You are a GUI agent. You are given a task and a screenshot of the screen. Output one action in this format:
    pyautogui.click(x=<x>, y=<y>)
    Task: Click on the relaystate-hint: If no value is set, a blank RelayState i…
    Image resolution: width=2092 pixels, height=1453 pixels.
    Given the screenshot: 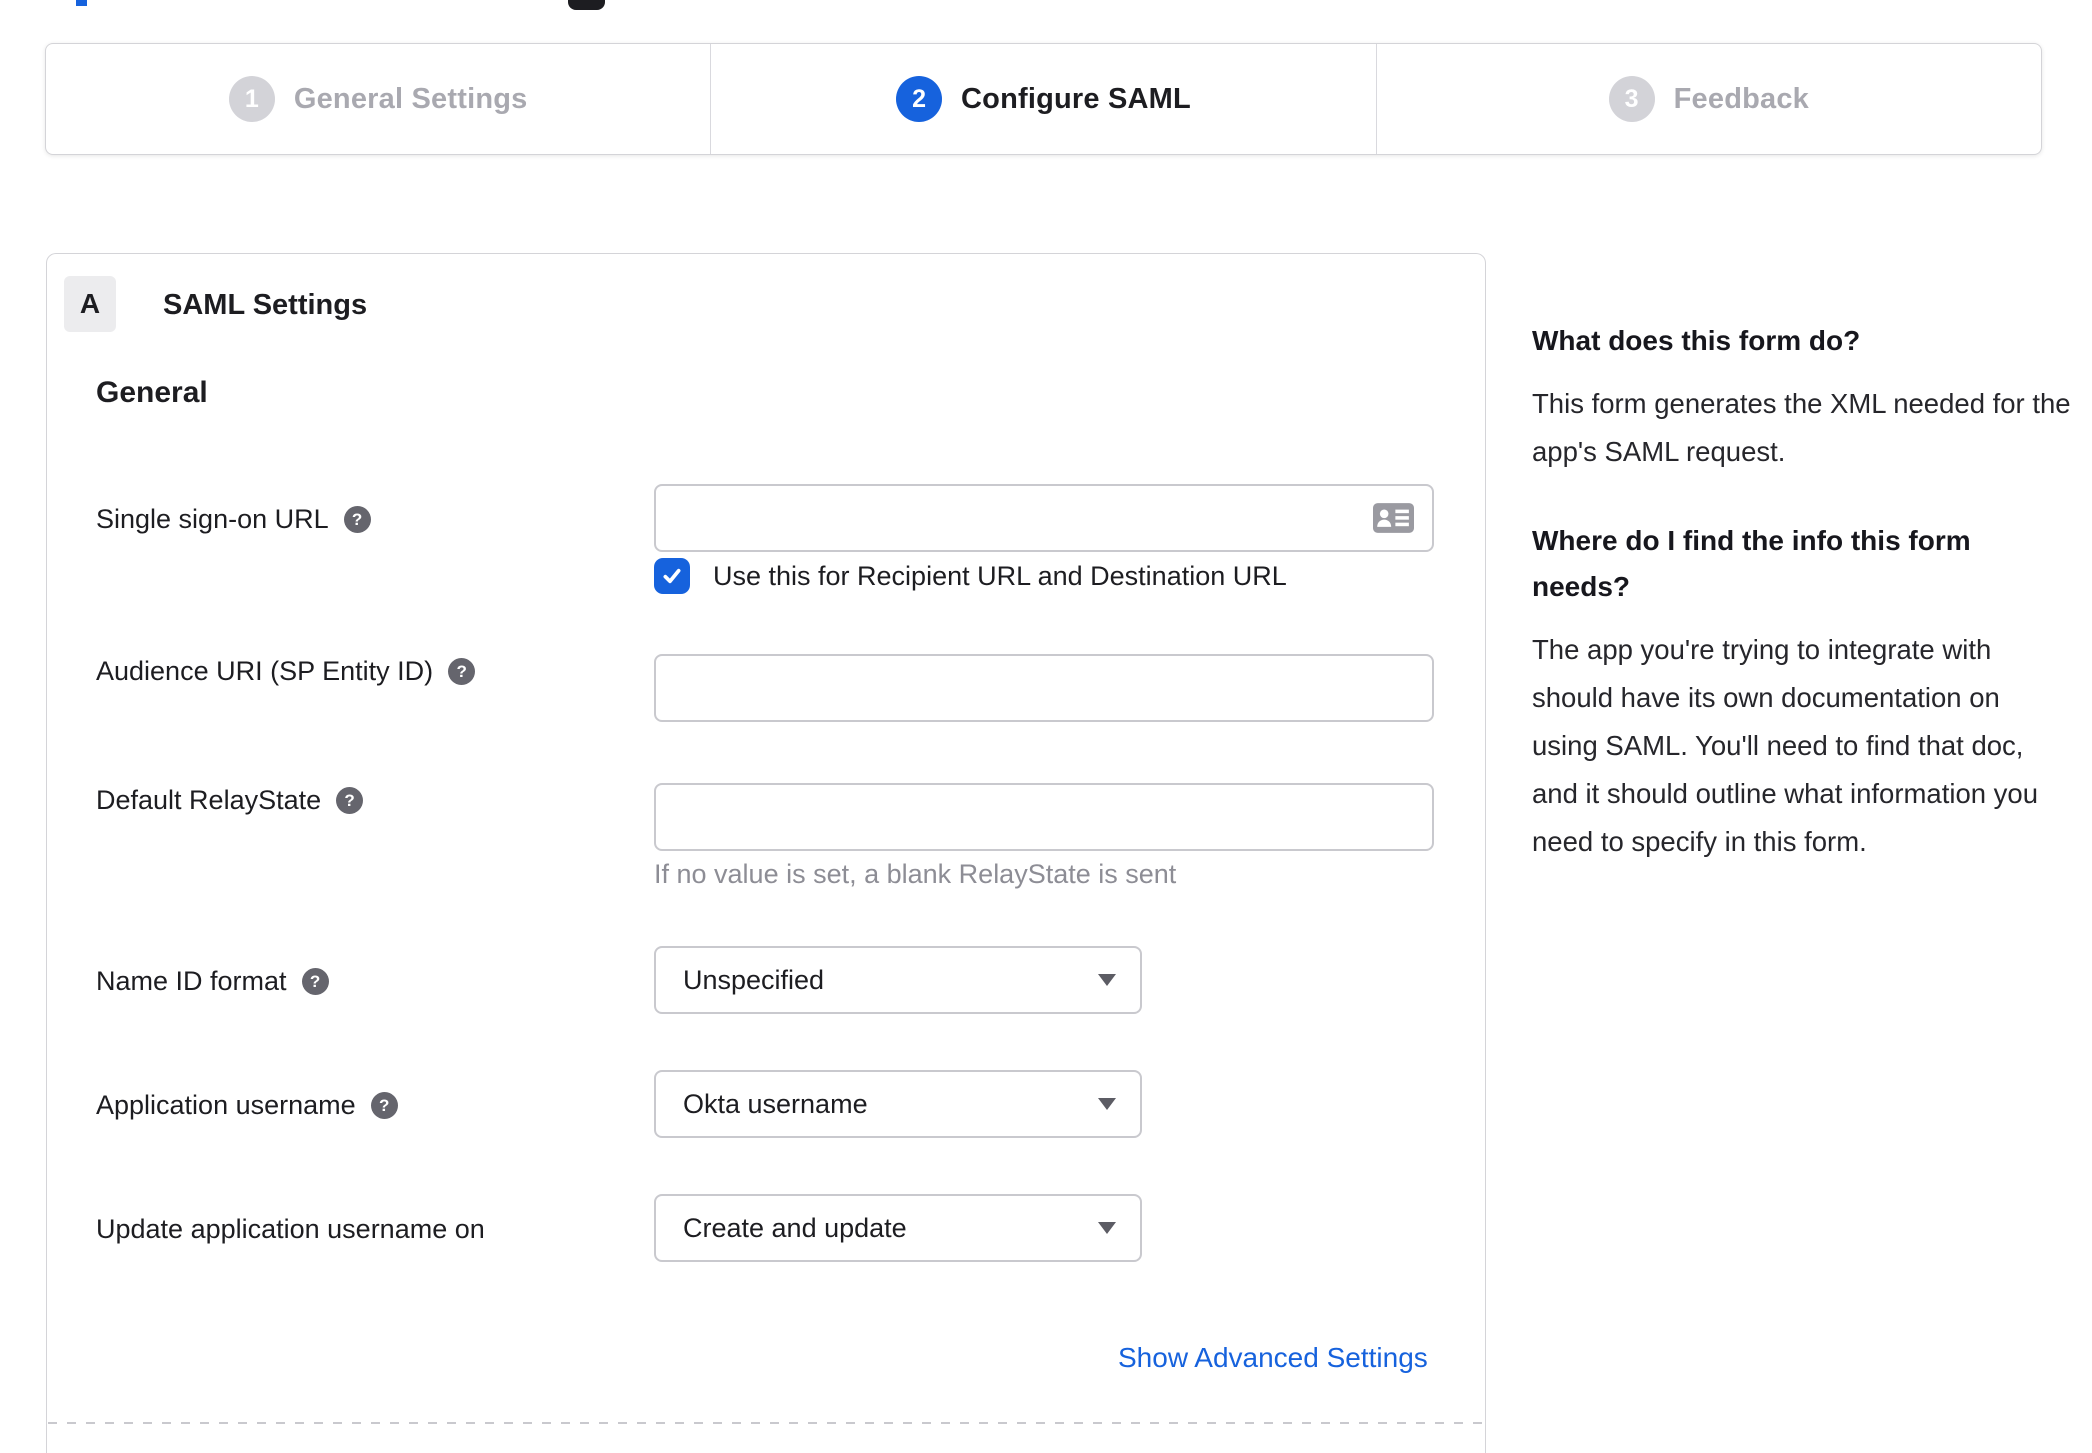 What is the action you would take?
    pyautogui.click(x=915, y=874)
    